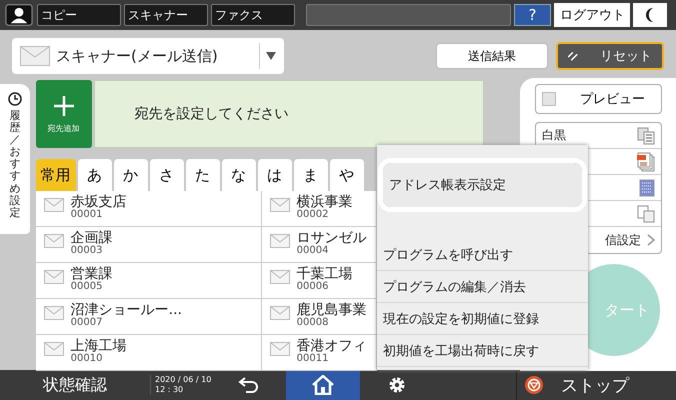  Describe the element at coordinates (19, 15) in the screenshot. I see `user-icon` at that location.